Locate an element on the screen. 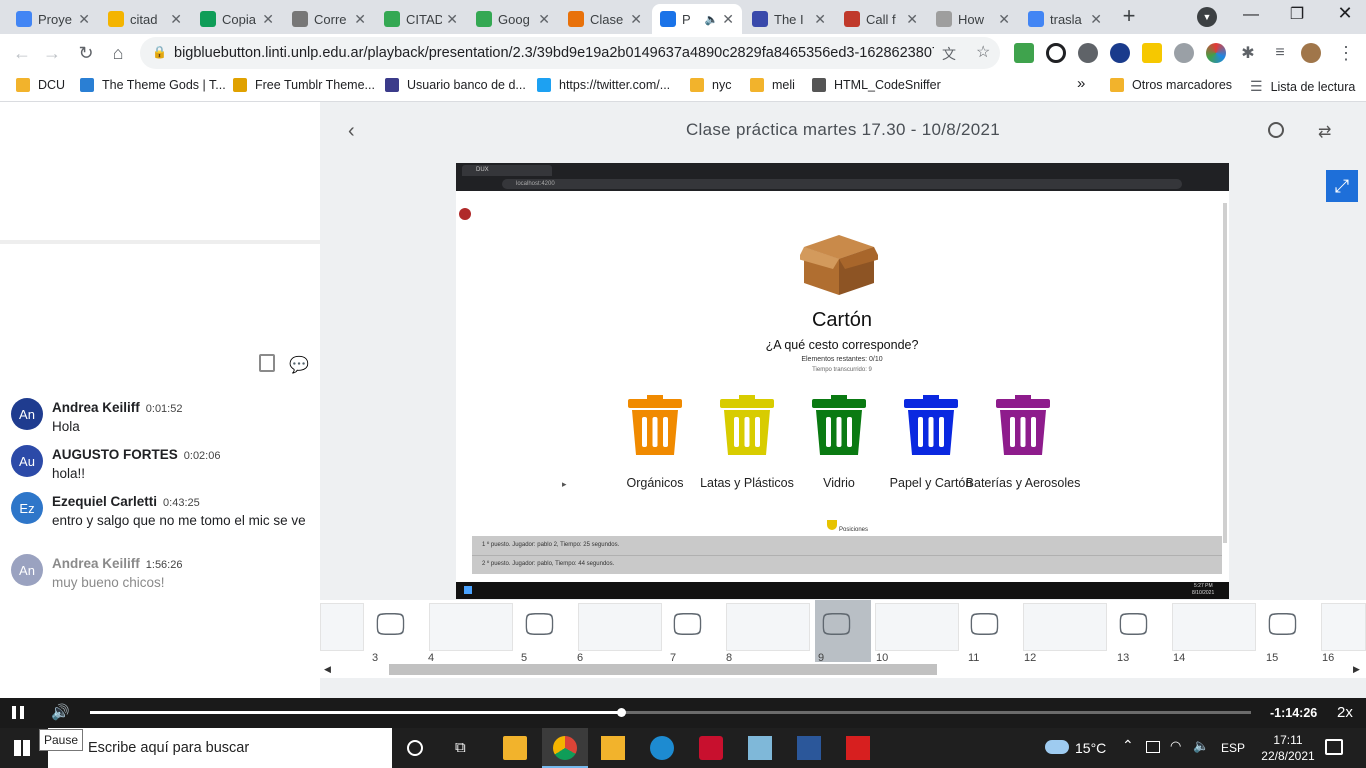 The image size is (1366, 768). word-icon is located at coordinates (809, 748).